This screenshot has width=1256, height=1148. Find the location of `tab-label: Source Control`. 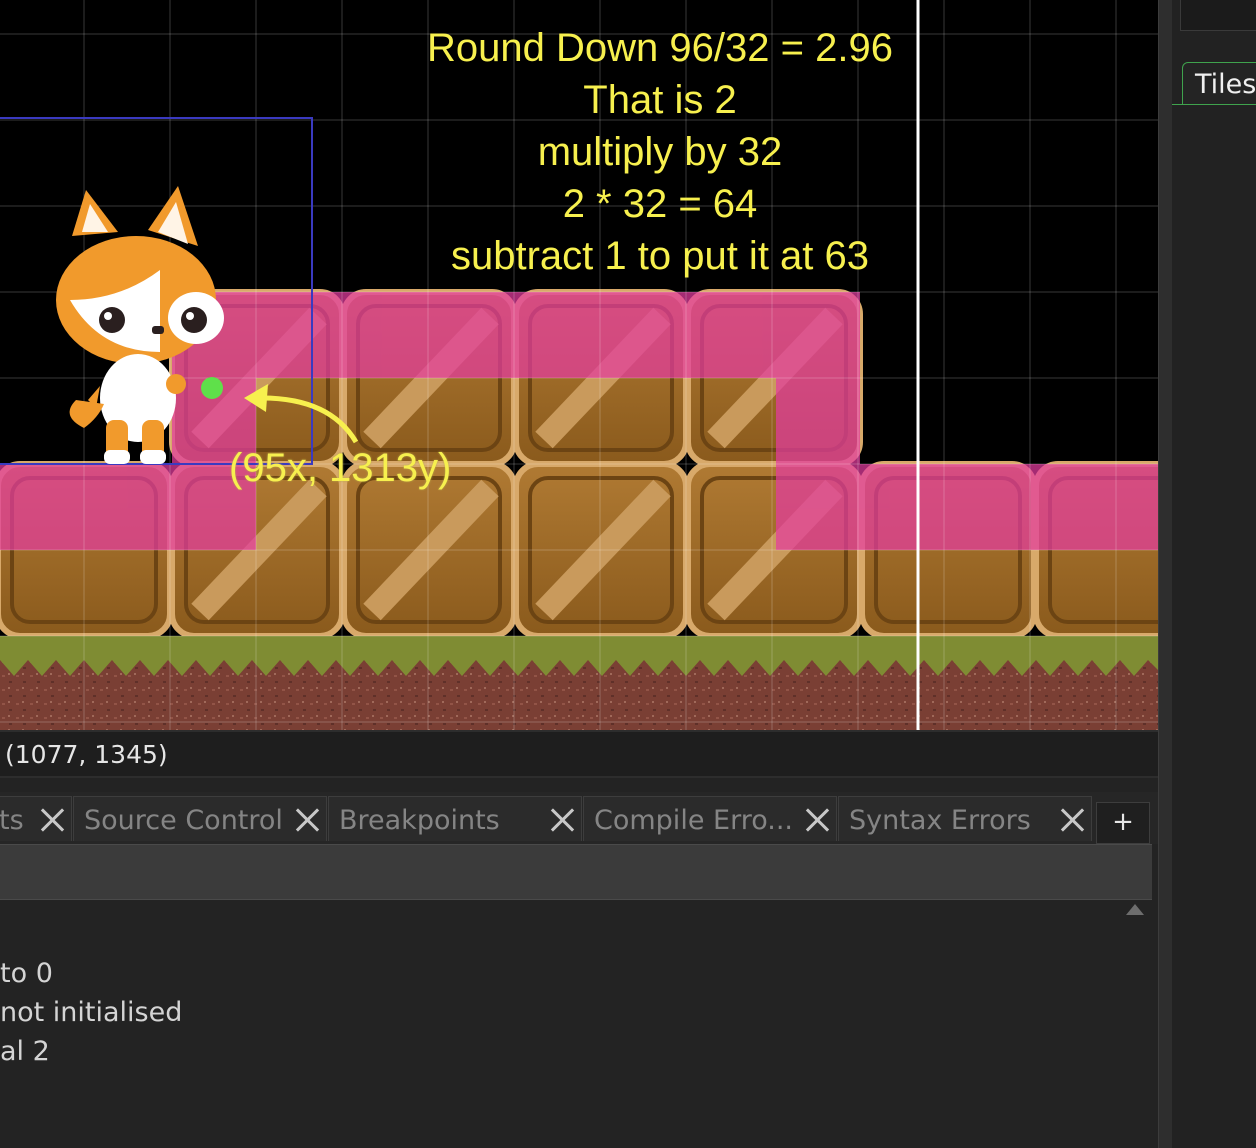

tab-label: Source Control is located at coordinates (183, 820).